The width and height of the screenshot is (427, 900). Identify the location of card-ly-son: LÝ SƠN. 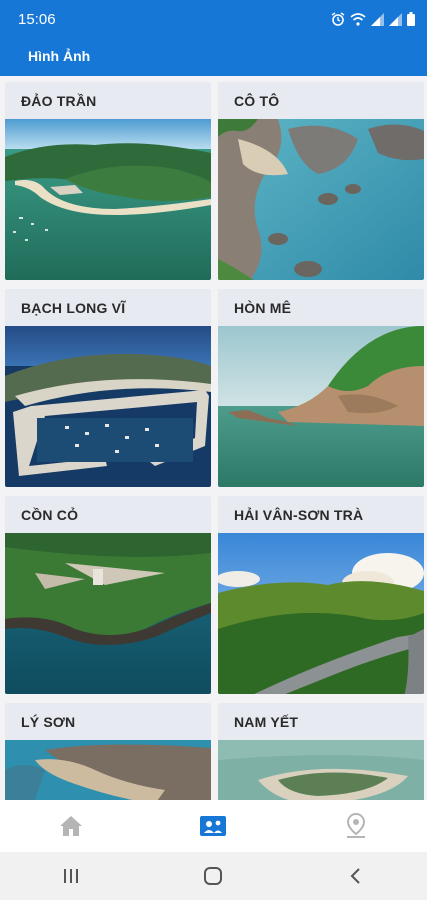
(108, 751).